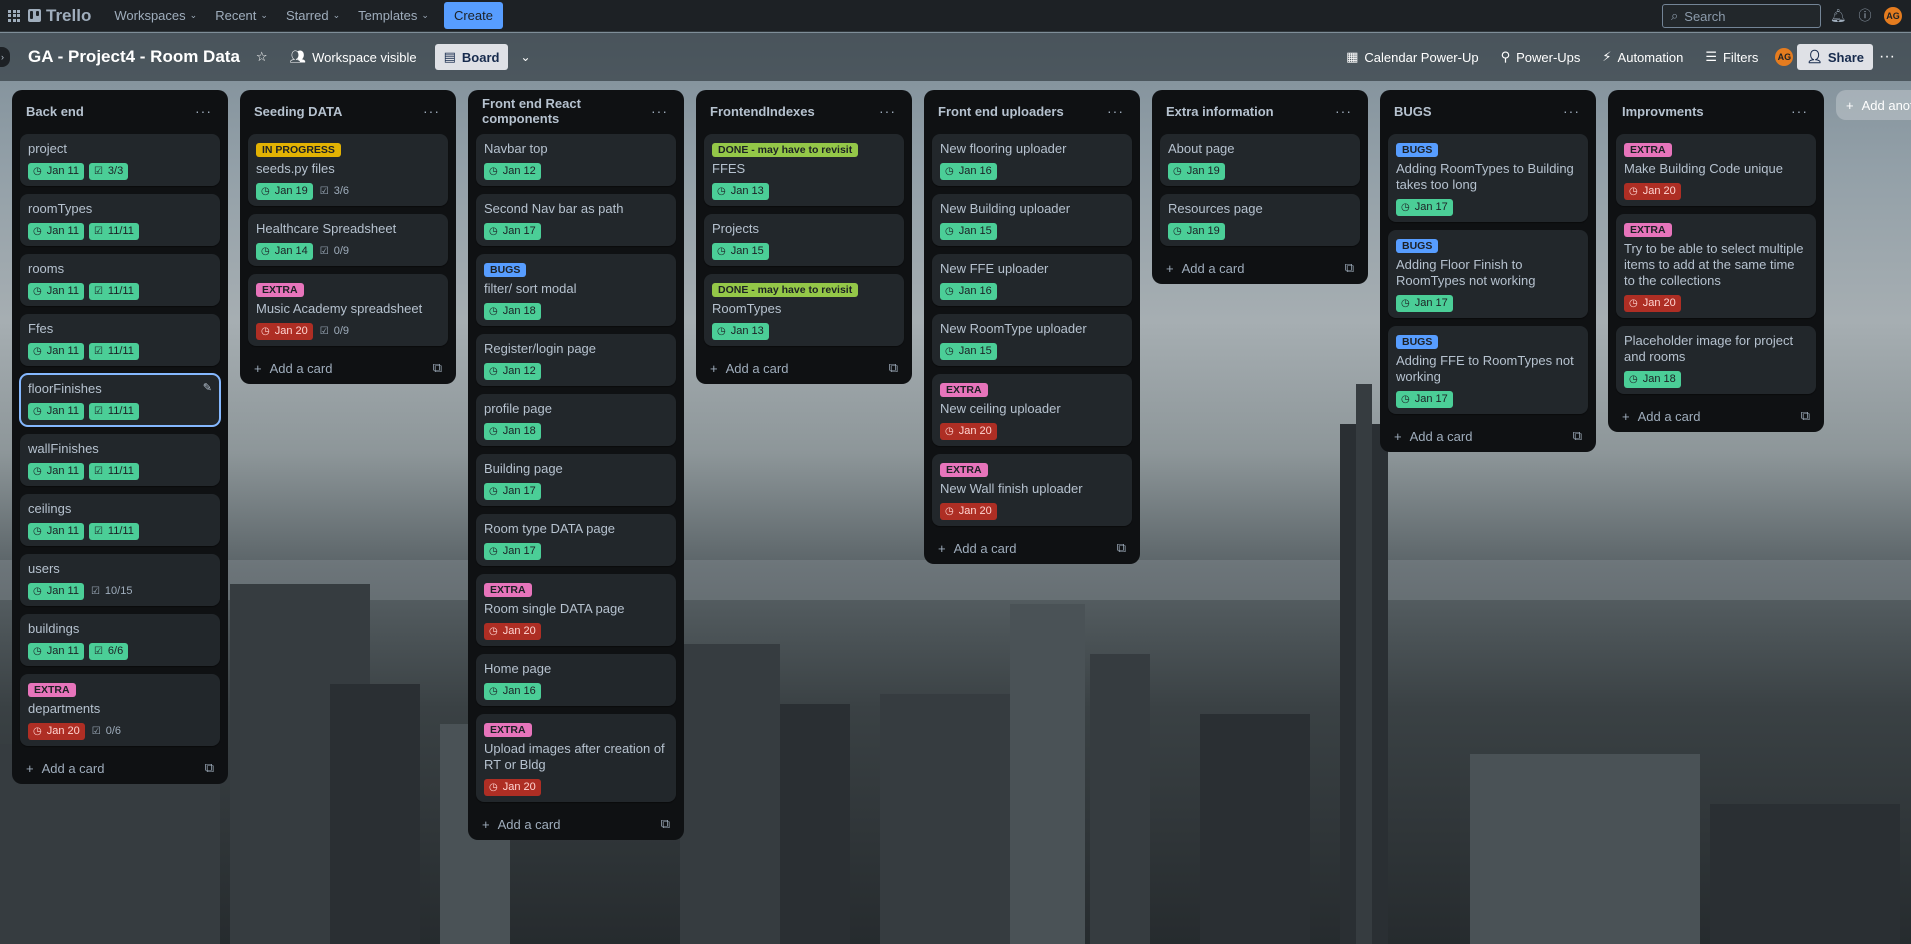 The height and width of the screenshot is (944, 1911). What do you see at coordinates (284, 251) in the screenshot?
I see `due-date-badge: ◷ Jan 14` at bounding box center [284, 251].